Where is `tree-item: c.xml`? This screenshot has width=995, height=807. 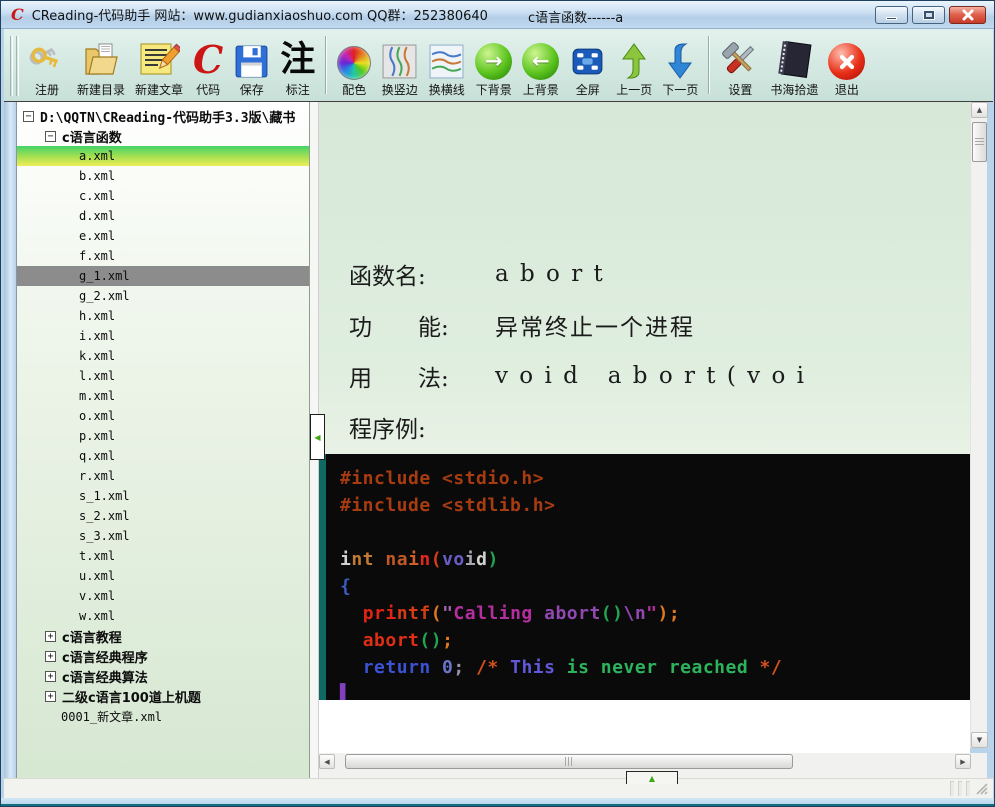 tree-item: c.xml is located at coordinates (163, 196).